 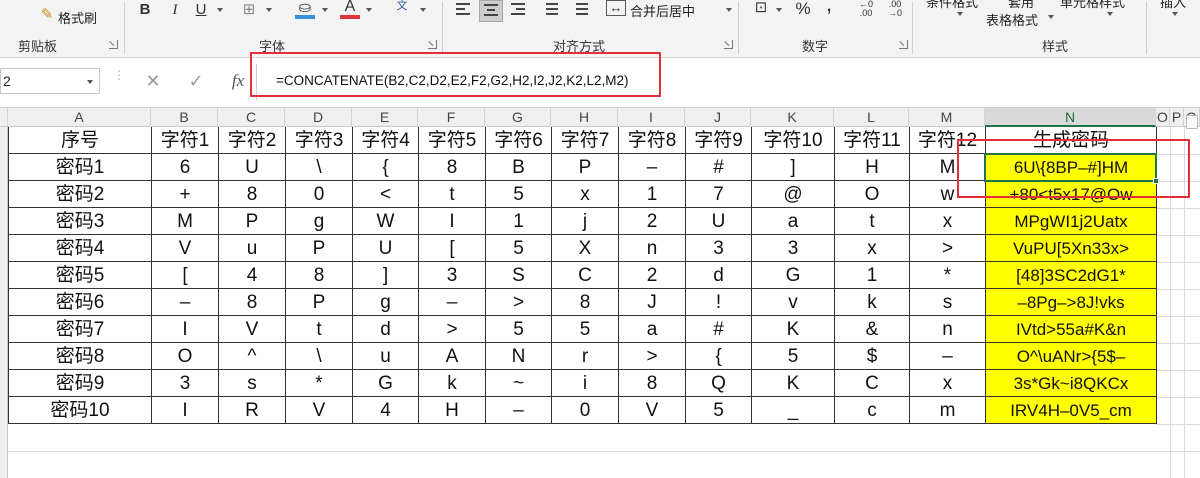 I want to click on column-header-e: E, so click(x=385, y=117).